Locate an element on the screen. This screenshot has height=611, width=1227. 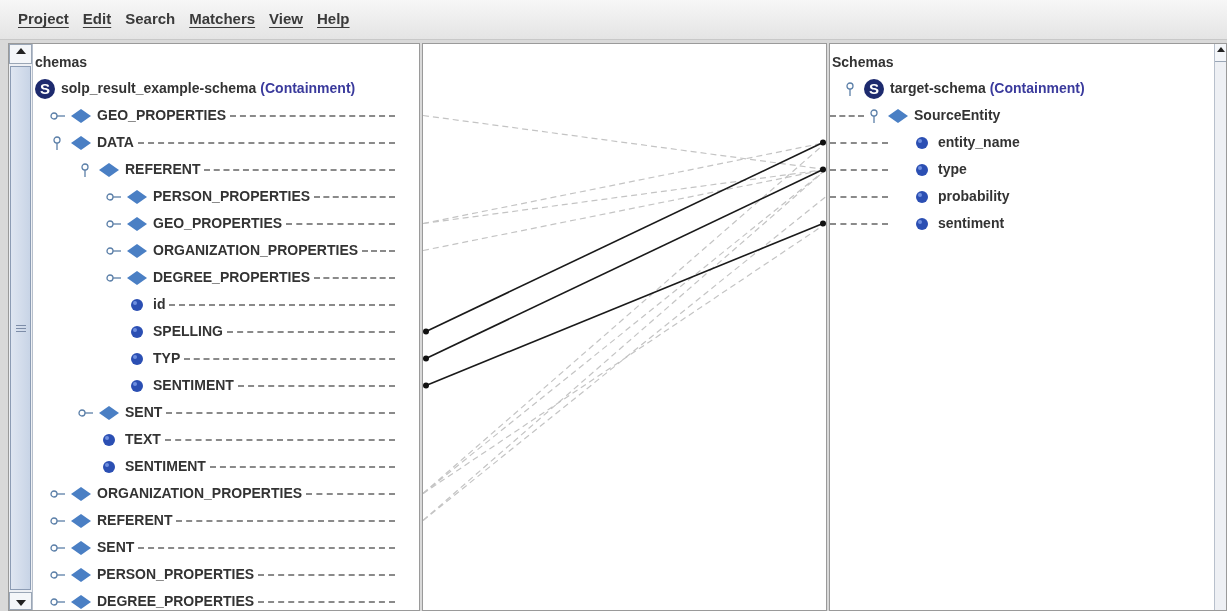
scroll-thumb is located at coordinates (20, 328).